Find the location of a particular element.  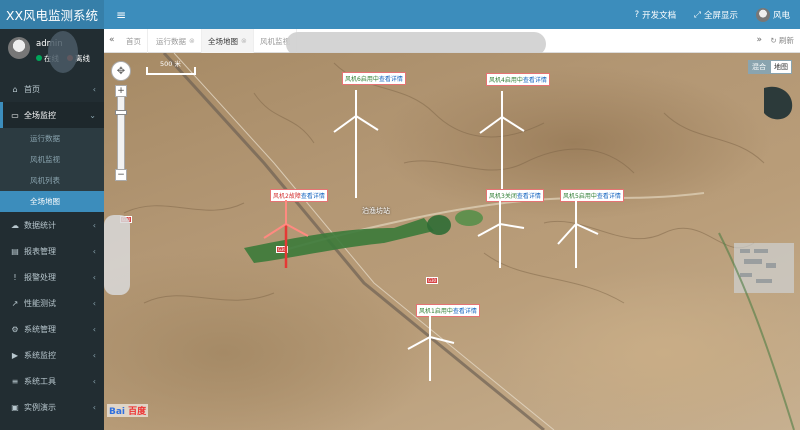

docs-label: 开发文档 is located at coordinates (659, 15).